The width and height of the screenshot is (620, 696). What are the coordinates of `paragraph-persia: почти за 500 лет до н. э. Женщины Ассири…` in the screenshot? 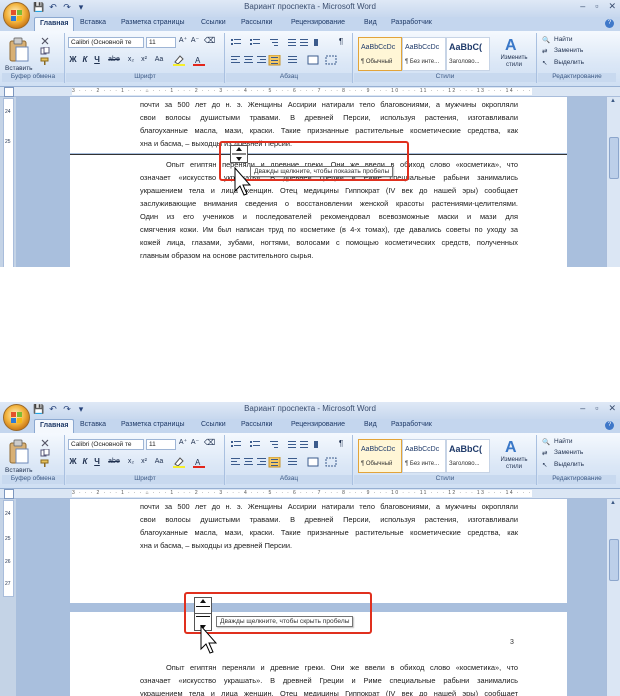 It's located at (329, 526).